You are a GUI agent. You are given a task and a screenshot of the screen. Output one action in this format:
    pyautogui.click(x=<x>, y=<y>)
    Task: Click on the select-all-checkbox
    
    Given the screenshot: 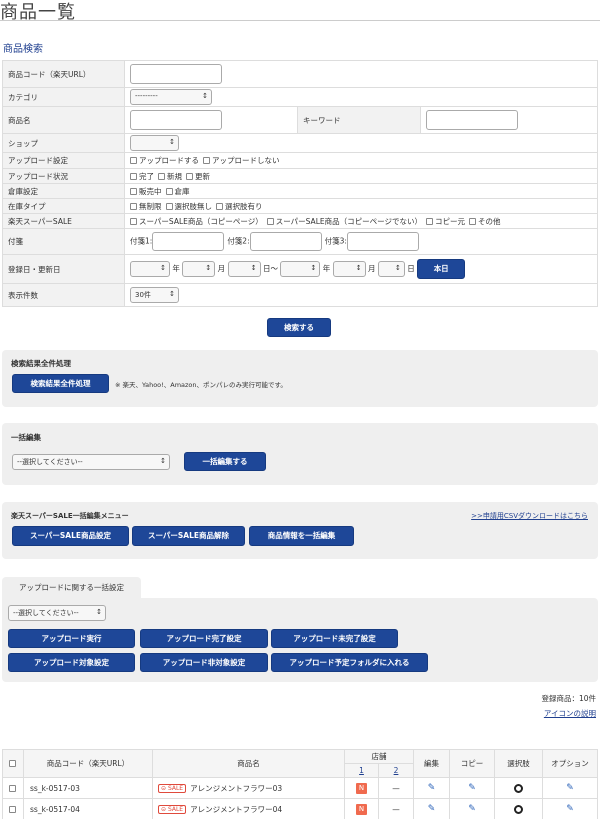 What is the action you would take?
    pyautogui.click(x=12, y=763)
    